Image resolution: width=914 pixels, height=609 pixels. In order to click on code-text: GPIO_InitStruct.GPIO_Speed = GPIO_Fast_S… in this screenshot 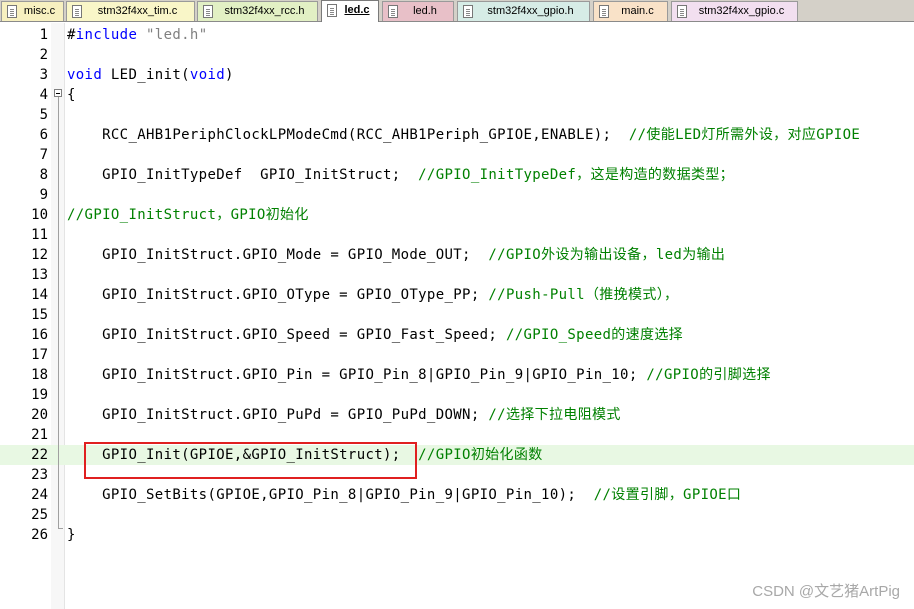, I will do `click(375, 335)`.